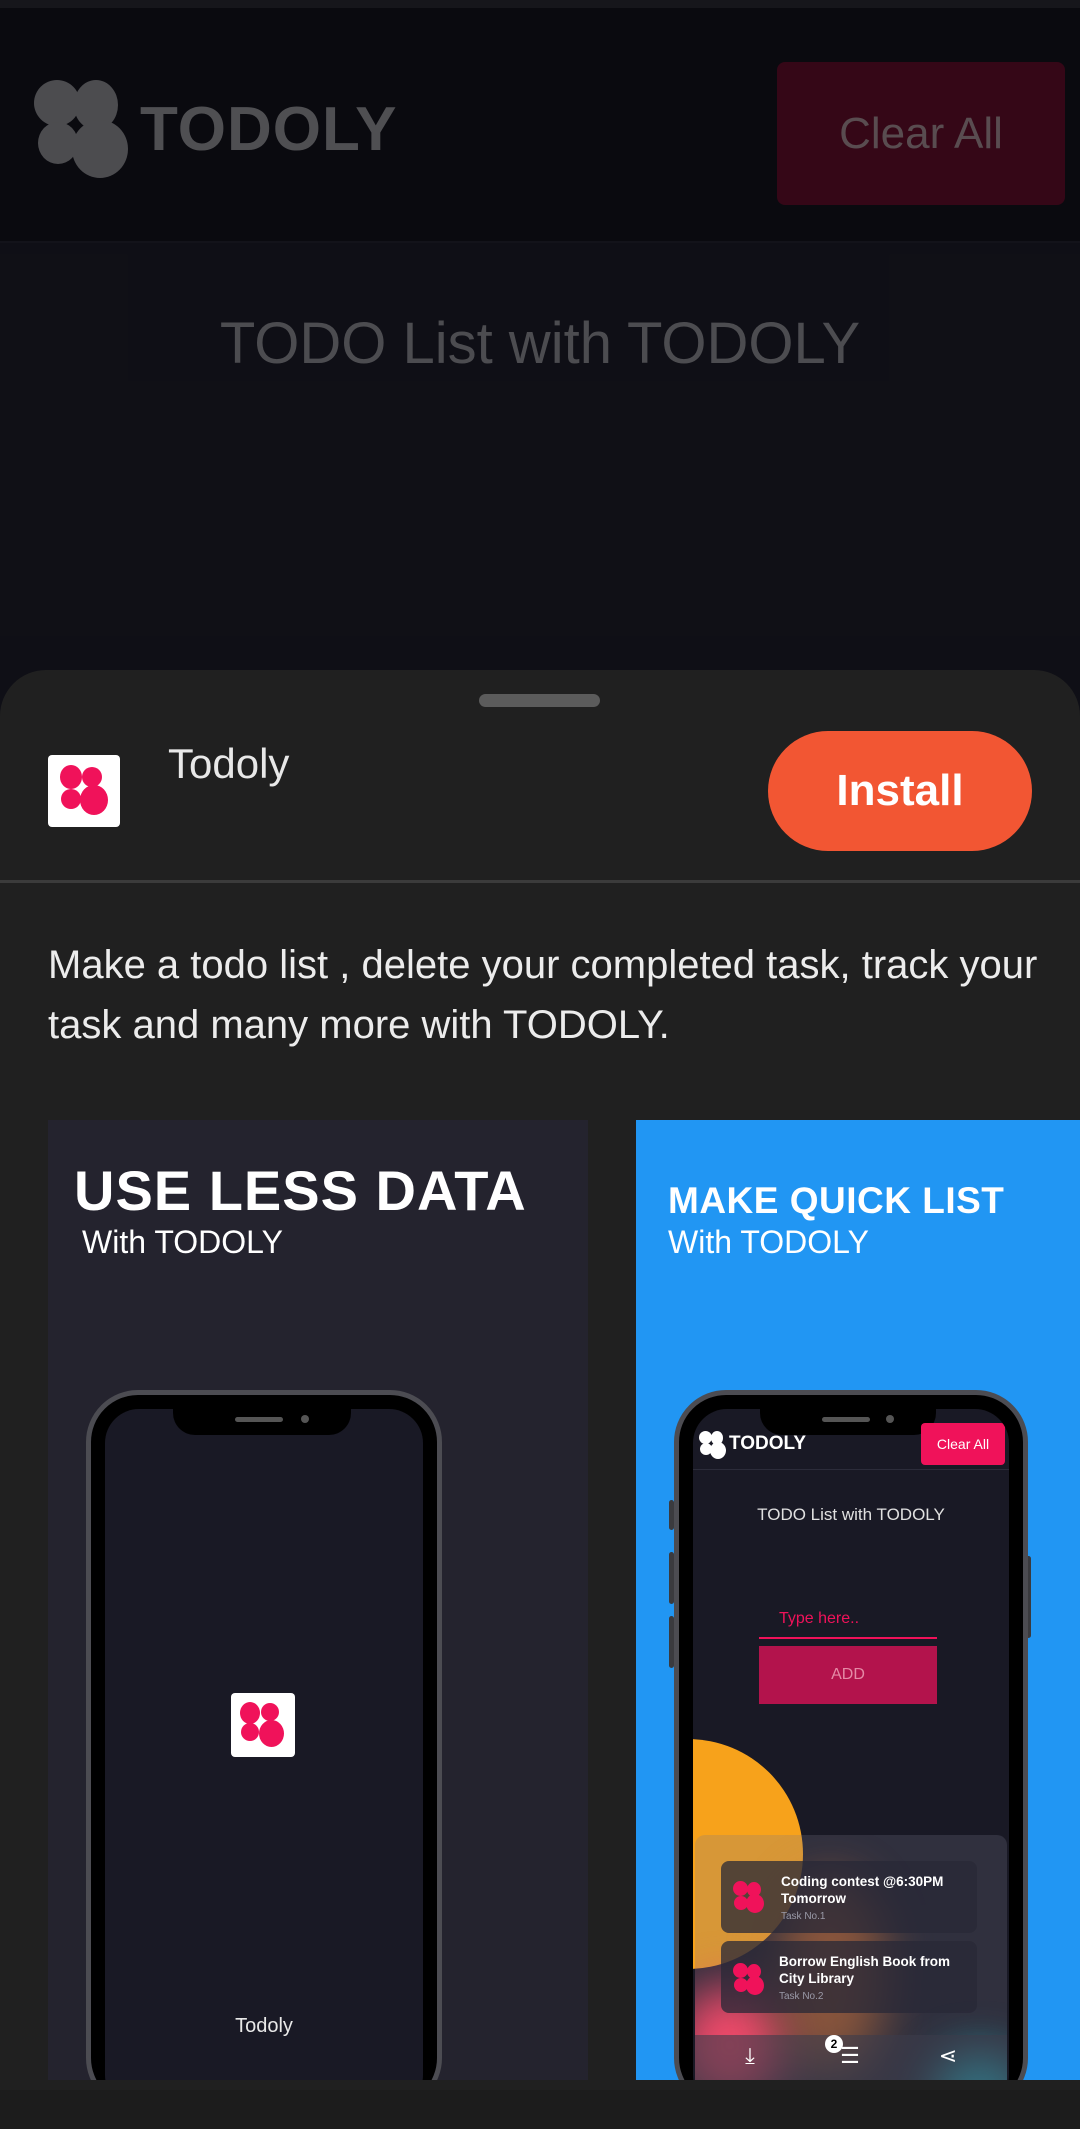 Image resolution: width=1080 pixels, height=2129 pixels. I want to click on share-icon: ⋖, so click(948, 2055).